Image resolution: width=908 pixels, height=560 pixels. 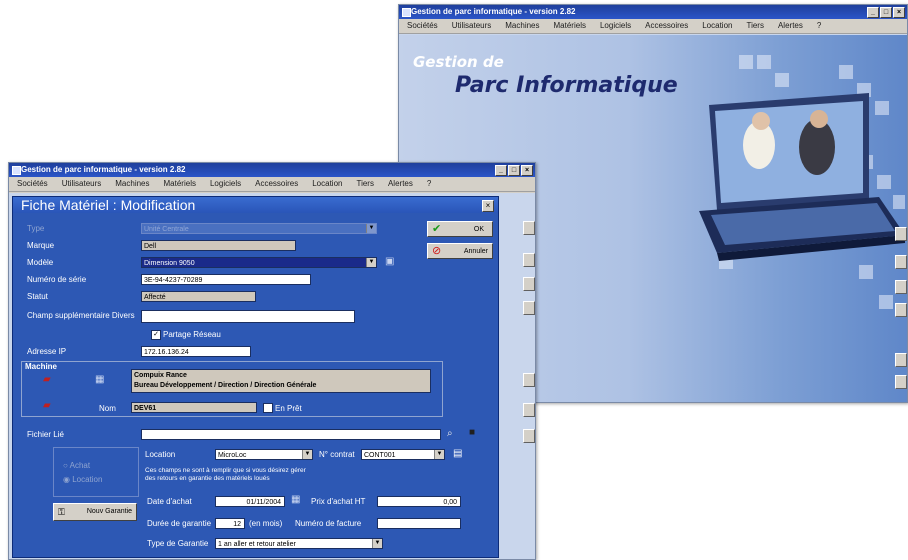 I want to click on nouvelle-garantie-button: ⚿ Nouv Garantie, so click(x=95, y=512).